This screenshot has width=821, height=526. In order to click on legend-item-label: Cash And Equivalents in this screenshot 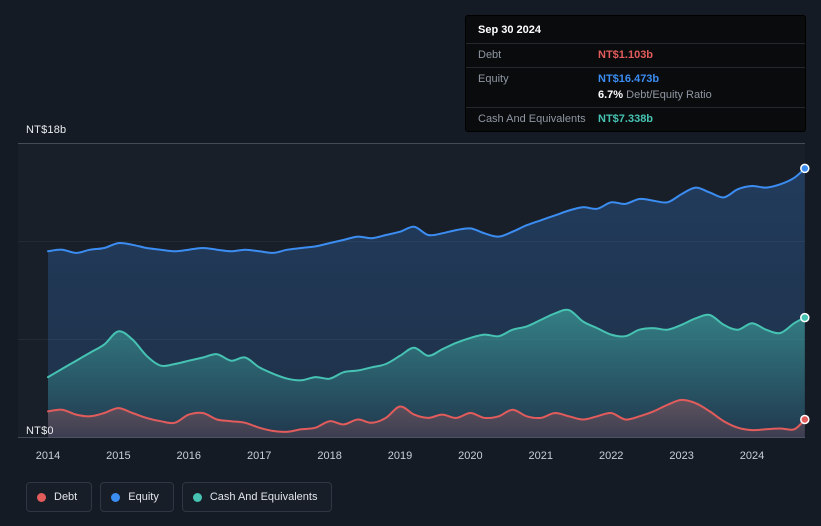, I will do `click(263, 497)`.